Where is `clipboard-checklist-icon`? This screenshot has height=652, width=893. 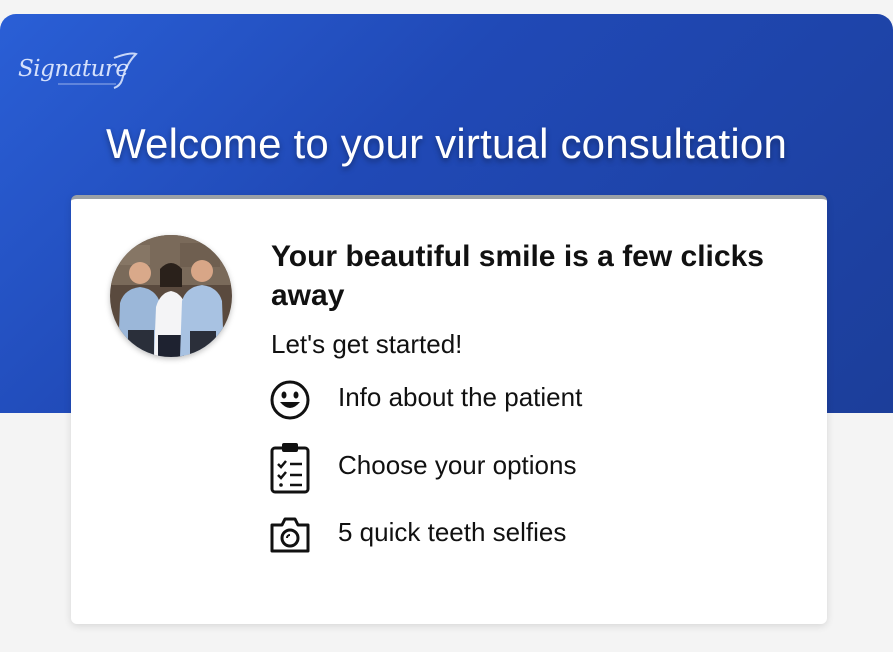
clipboard-checklist-icon is located at coordinates (290, 468).